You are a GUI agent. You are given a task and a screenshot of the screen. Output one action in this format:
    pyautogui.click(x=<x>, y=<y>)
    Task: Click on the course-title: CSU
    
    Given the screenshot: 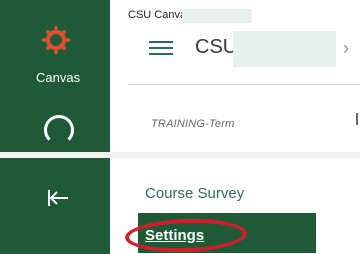 What is the action you would take?
    pyautogui.click(x=216, y=47)
    